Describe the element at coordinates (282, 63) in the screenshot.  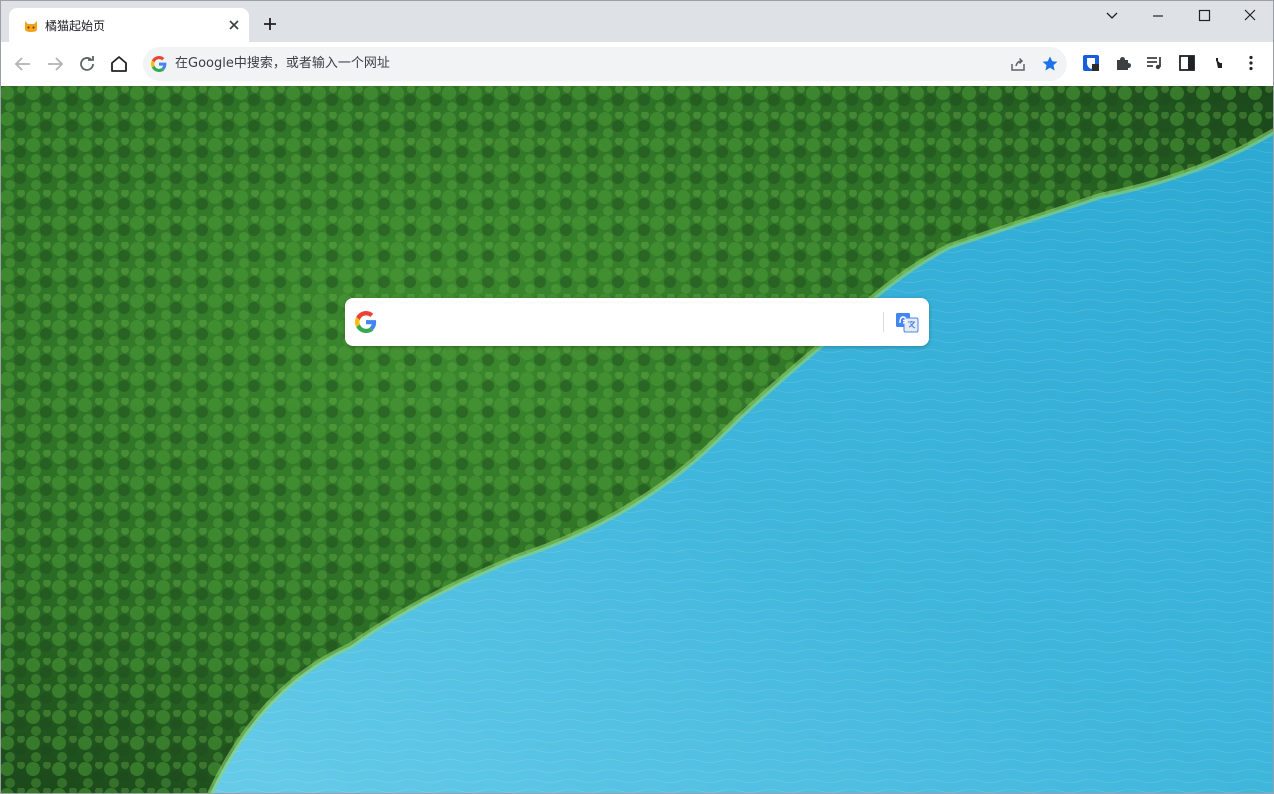
I see `address-placeholder: 在Google中搜索，或者输入一个网址` at that location.